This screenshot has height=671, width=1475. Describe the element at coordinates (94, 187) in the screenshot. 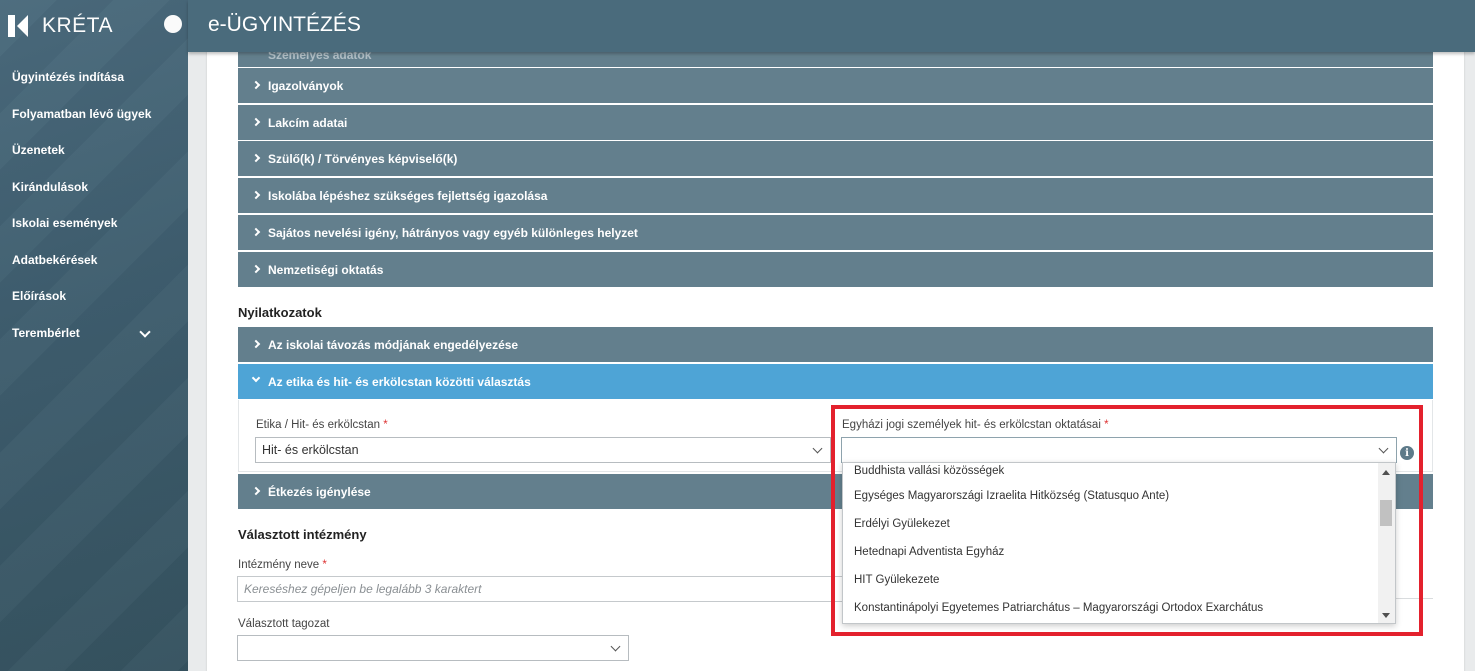

I see `sidebar-item-kirandulasok: Kirándulások` at that location.